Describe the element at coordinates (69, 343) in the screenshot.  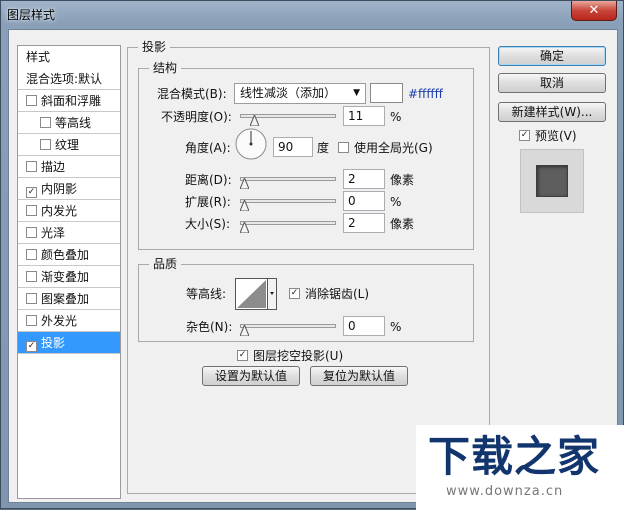
I see `sidebar-item: ✓ 投影` at that location.